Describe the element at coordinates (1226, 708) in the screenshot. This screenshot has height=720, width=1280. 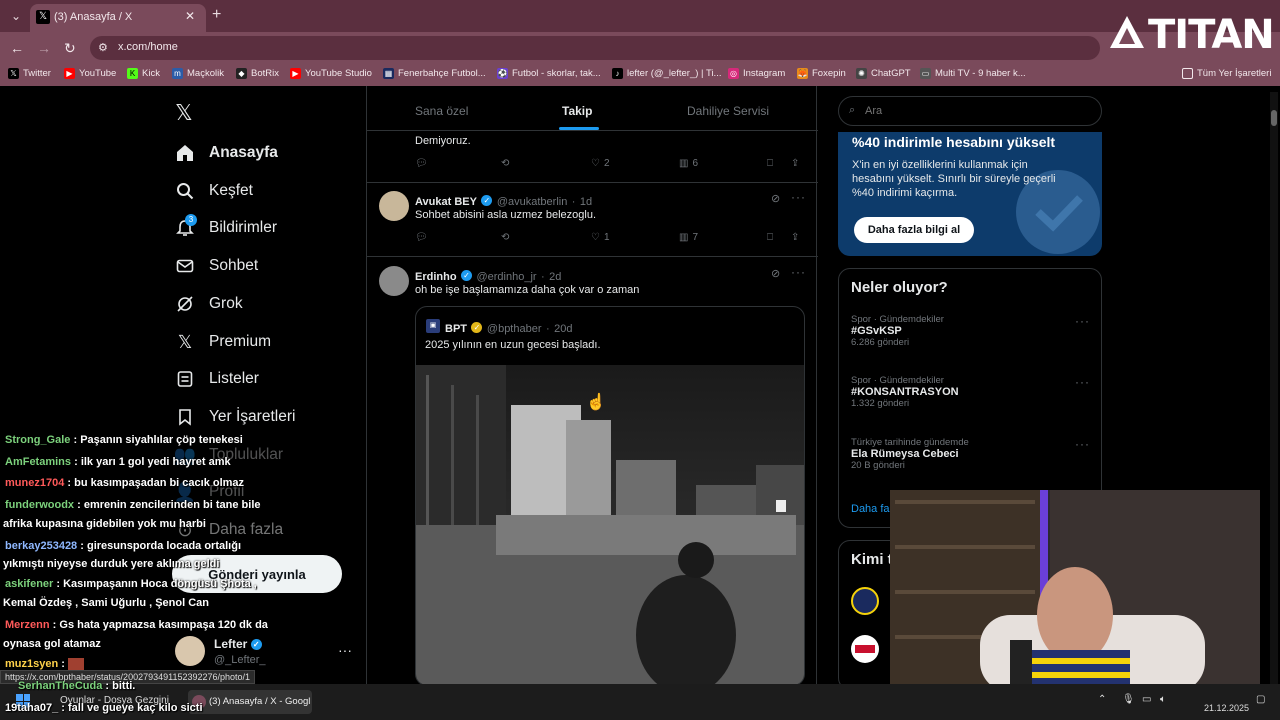
I see `date: 21.12.2025` at that location.